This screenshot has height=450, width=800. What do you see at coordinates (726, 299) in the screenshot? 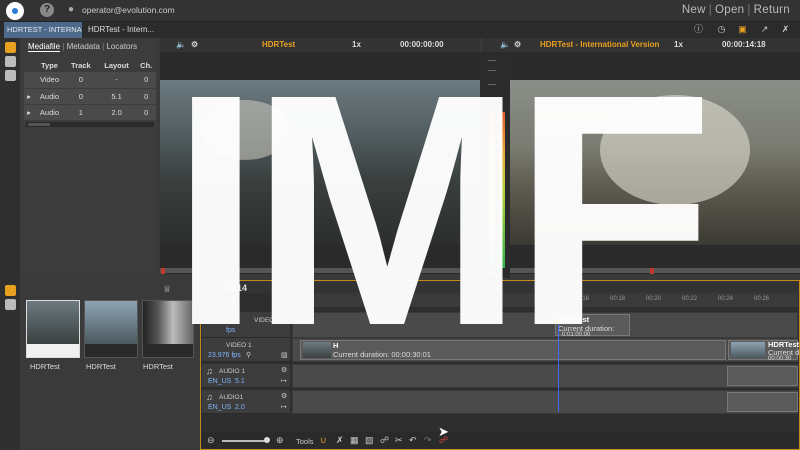
I see `ruler-label: 00:24` at bounding box center [726, 299].